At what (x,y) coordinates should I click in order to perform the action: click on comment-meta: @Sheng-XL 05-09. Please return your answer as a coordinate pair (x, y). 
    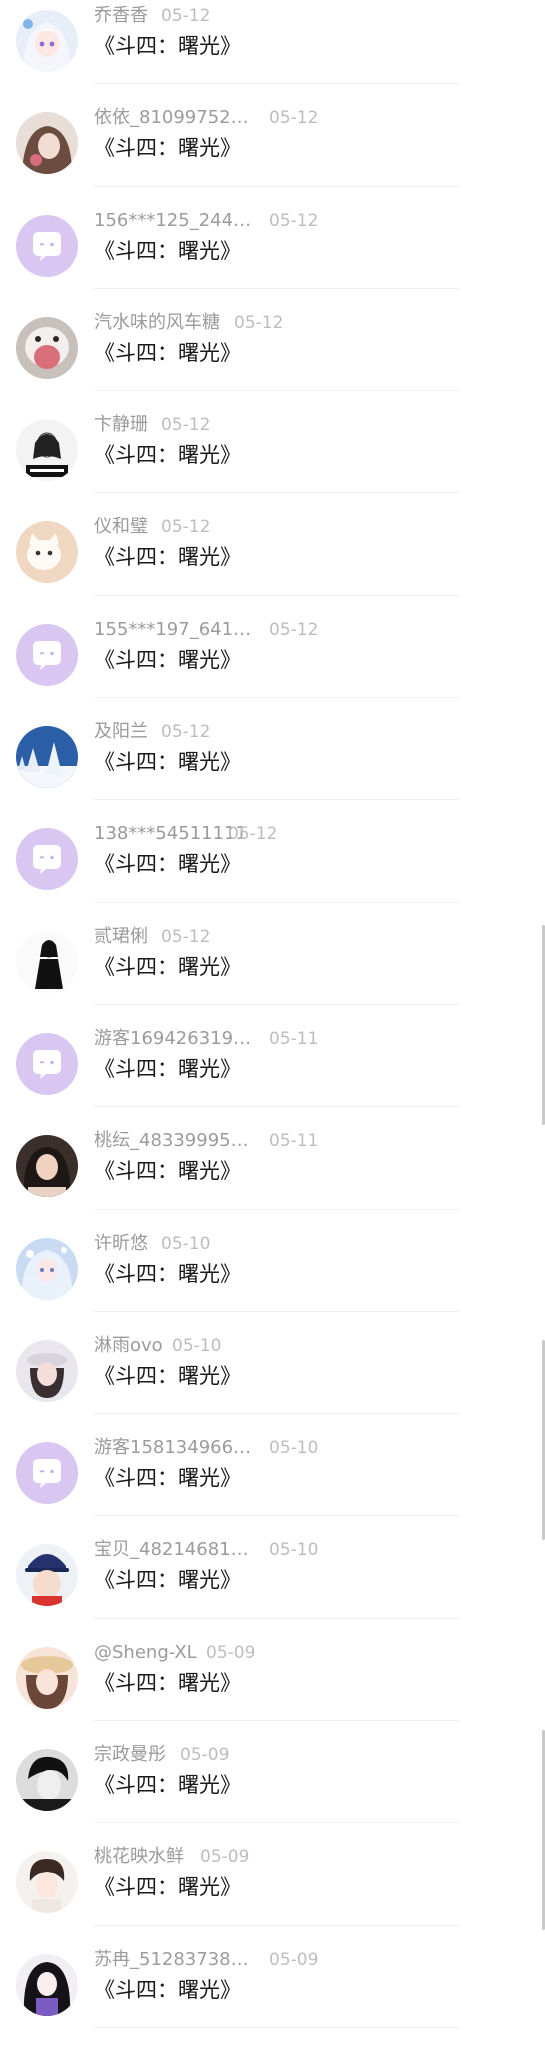
    Looking at the image, I should click on (274, 1653).